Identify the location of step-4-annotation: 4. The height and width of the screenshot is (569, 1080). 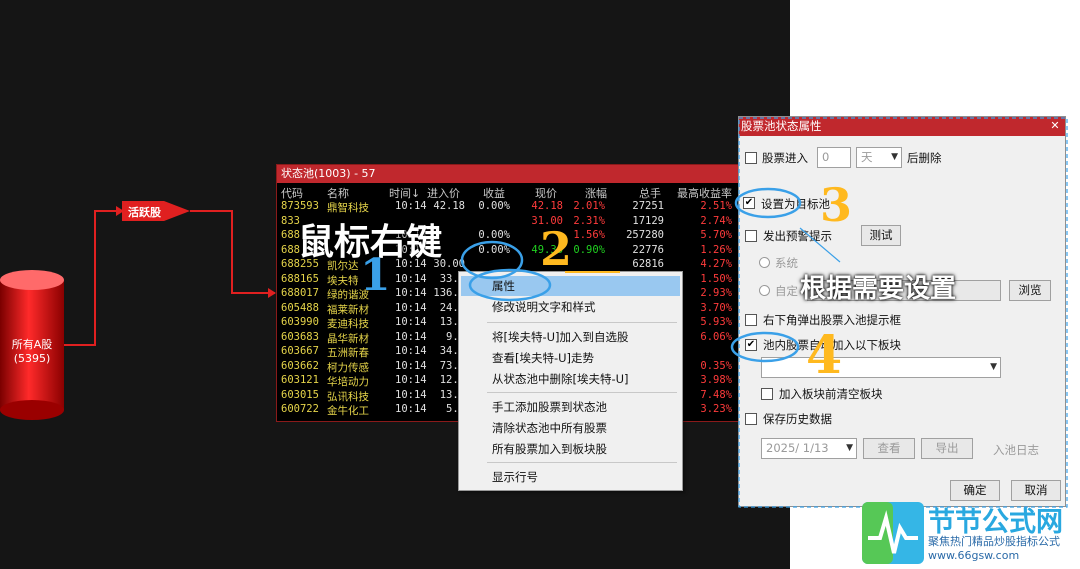
(824, 355).